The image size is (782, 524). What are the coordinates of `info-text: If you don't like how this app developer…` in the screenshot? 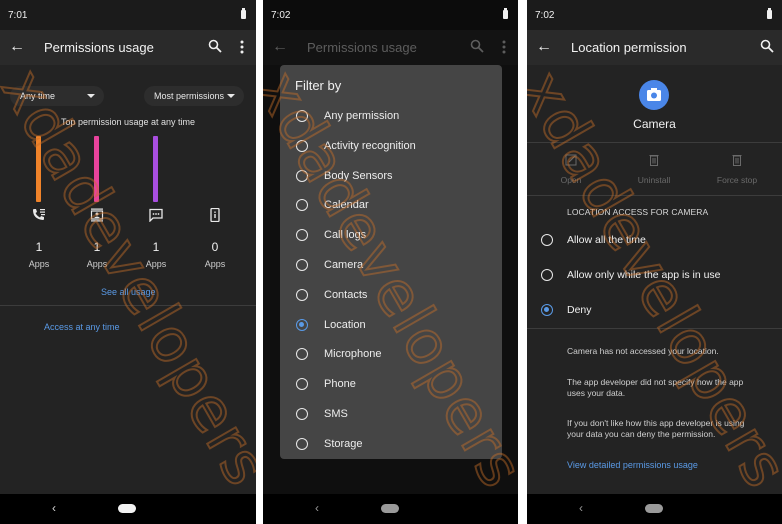 It's located at (656, 428).